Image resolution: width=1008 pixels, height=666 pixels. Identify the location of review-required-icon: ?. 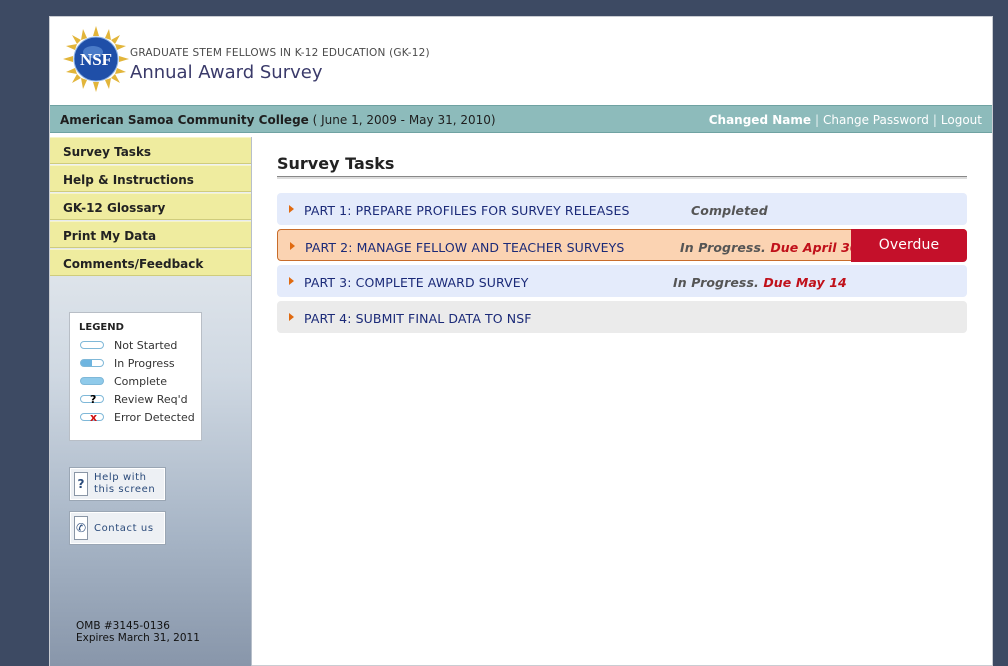
(92, 400).